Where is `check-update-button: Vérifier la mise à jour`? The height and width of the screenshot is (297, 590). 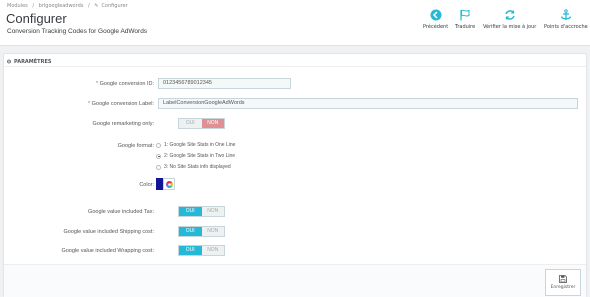 check-update-button: Vérifier la mise à jour is located at coordinates (509, 19).